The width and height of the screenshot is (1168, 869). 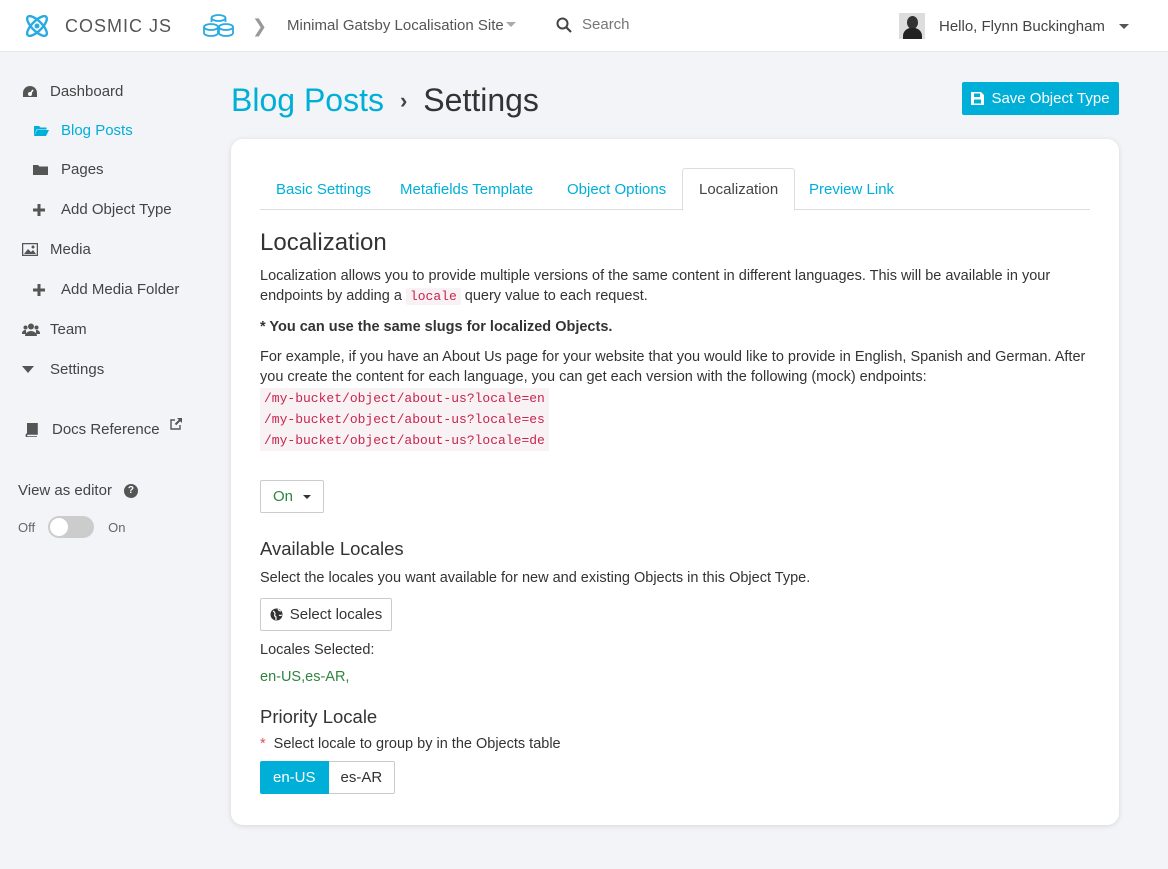 I want to click on external-link-icon, so click(x=175, y=425).